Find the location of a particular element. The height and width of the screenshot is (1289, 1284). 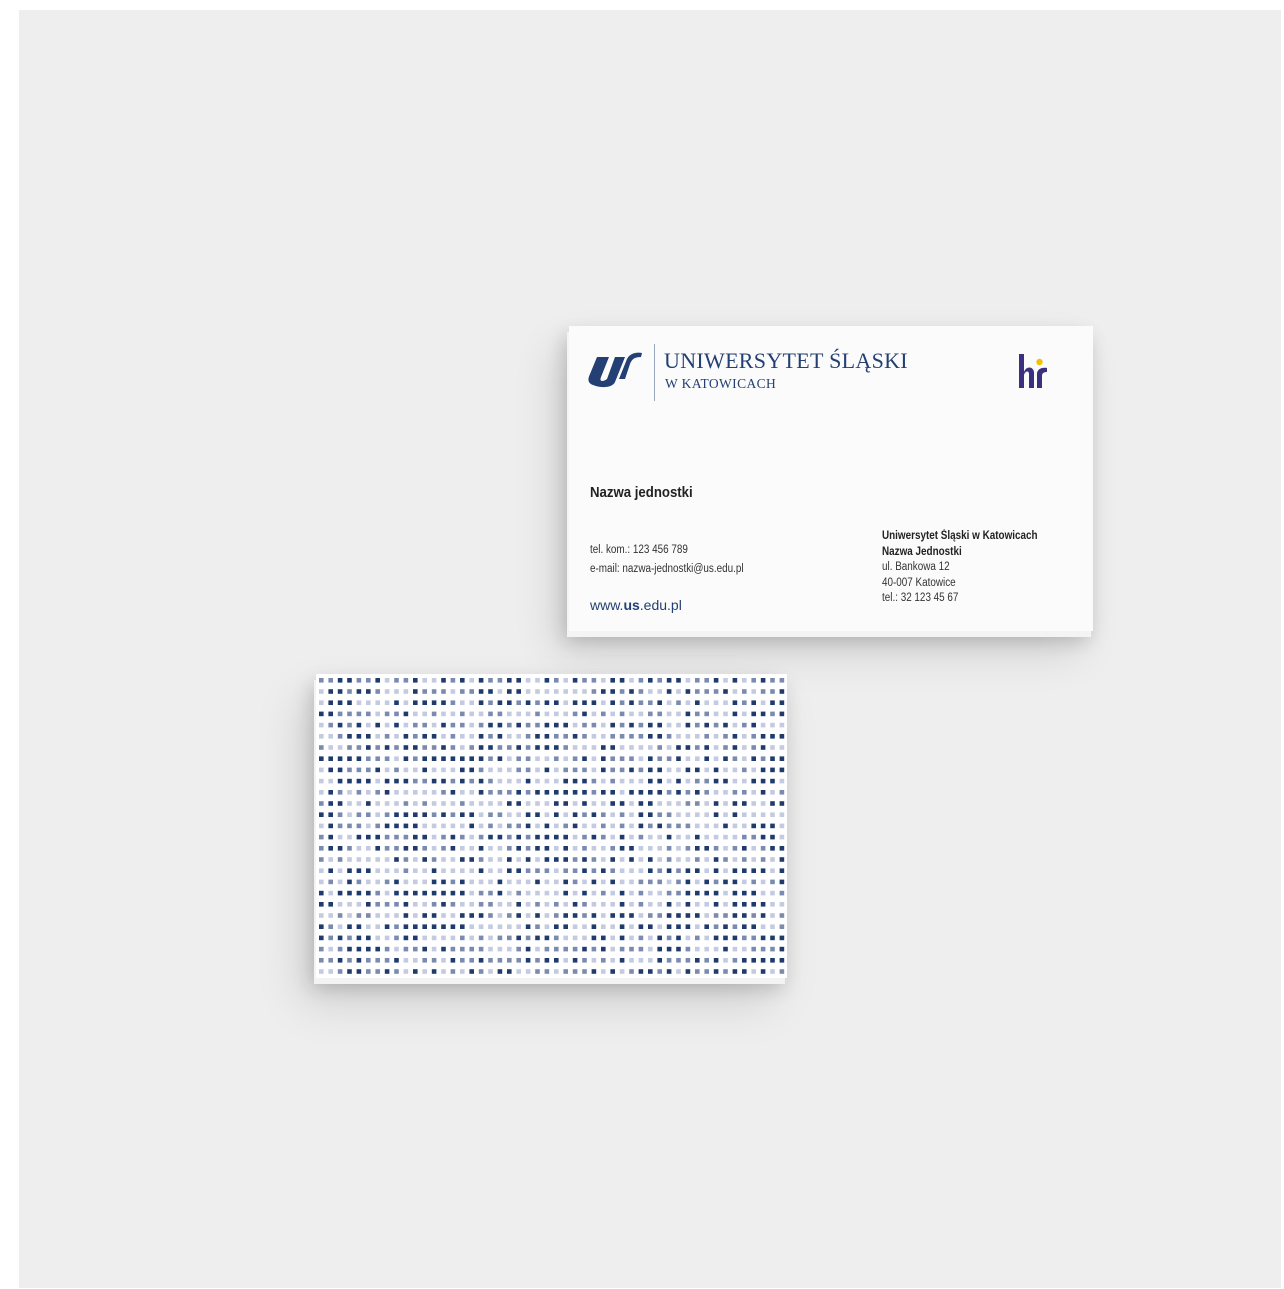

business-card-back is located at coordinates (551, 826).